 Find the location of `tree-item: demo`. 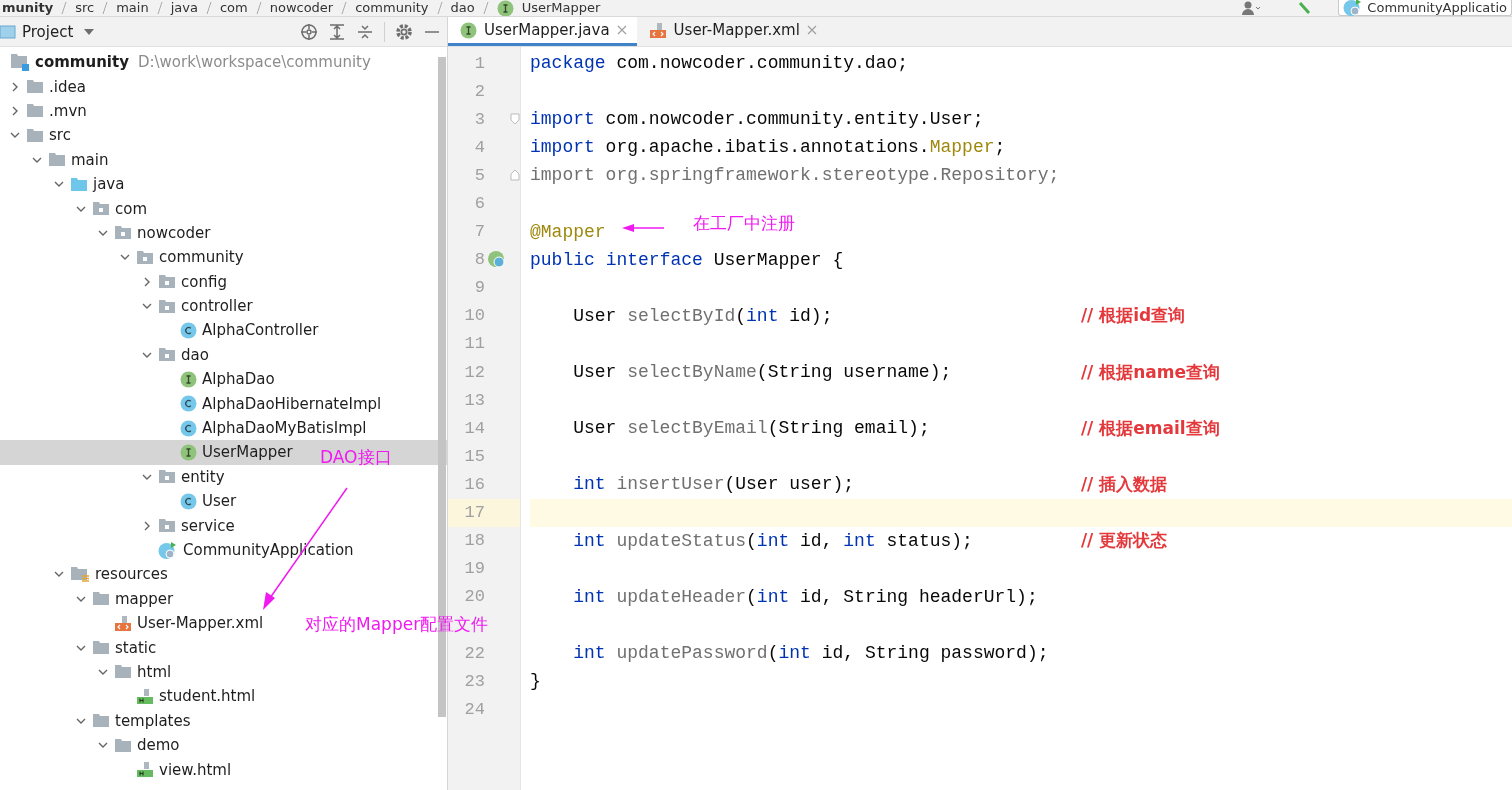

tree-item: demo is located at coordinates (138, 745).